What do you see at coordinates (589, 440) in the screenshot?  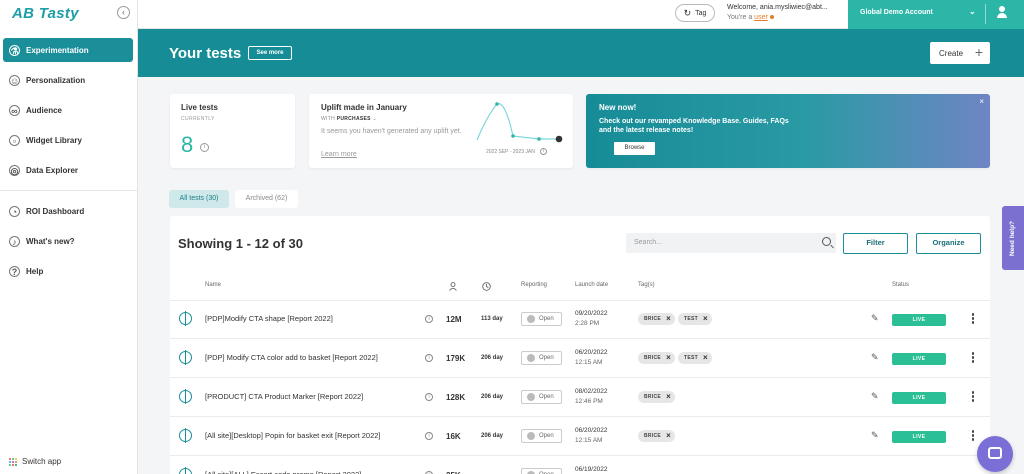 I see `launch-date-time: 12:15 AM` at bounding box center [589, 440].